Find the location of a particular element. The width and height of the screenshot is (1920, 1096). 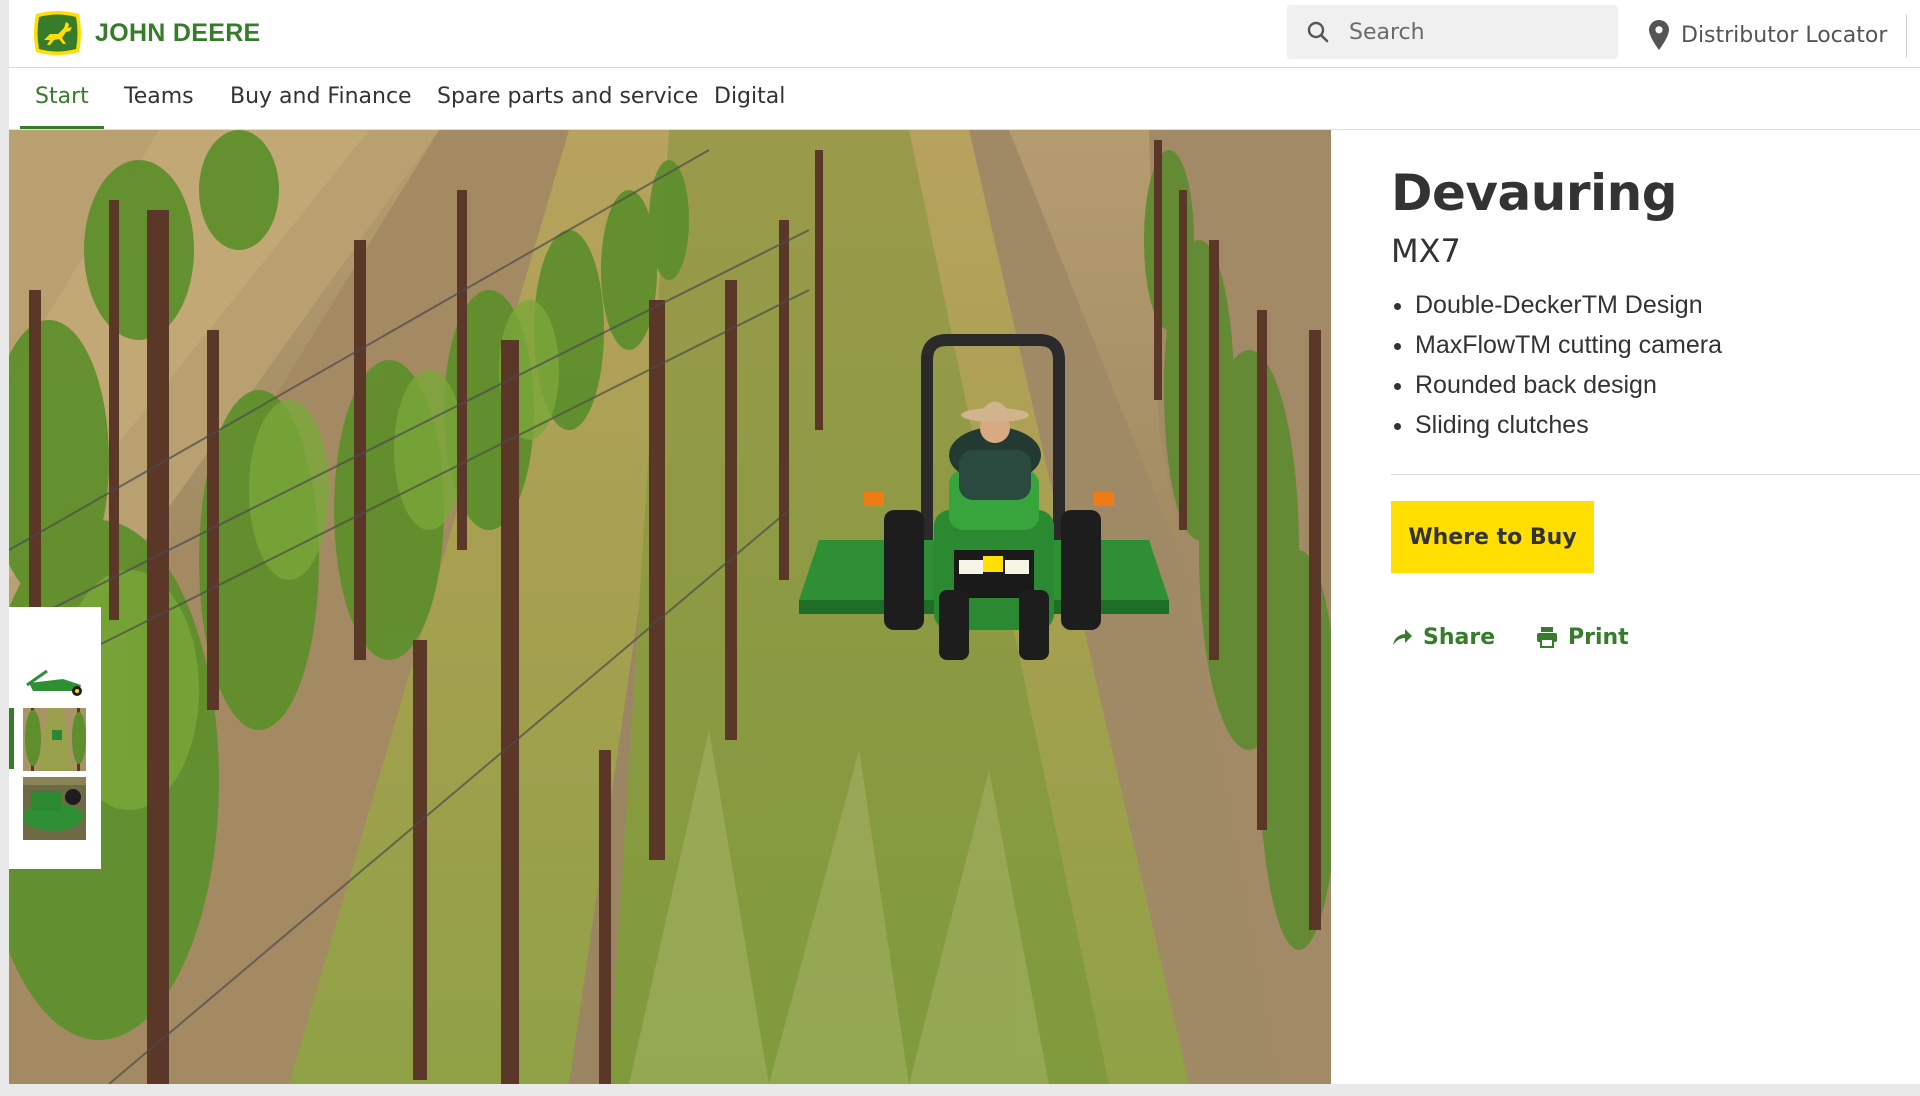

header-divider is located at coordinates (1906, 36).